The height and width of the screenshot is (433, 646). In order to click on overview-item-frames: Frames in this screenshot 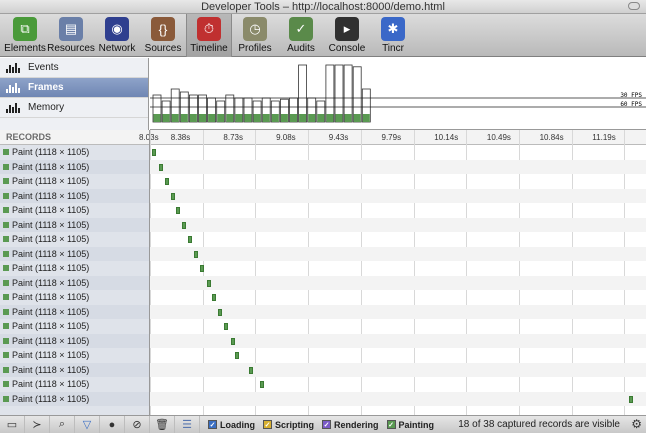, I will do `click(74, 88)`.